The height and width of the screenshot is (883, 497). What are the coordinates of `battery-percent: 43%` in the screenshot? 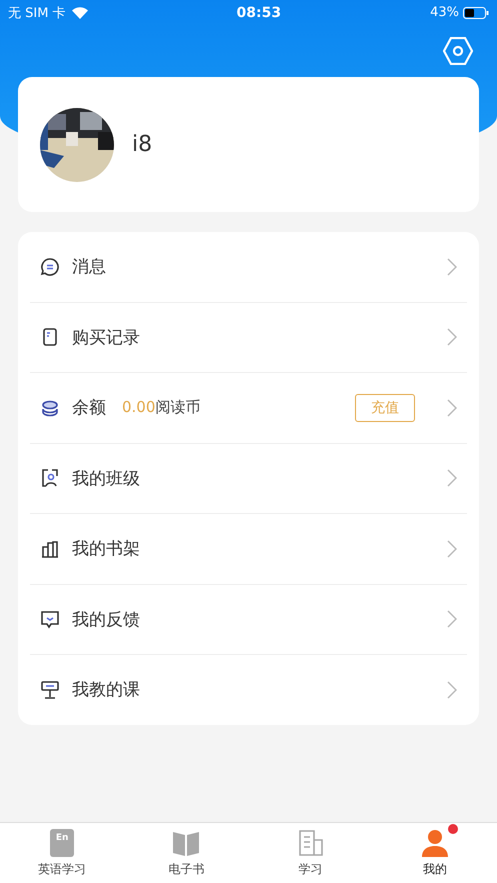 It's located at (444, 12).